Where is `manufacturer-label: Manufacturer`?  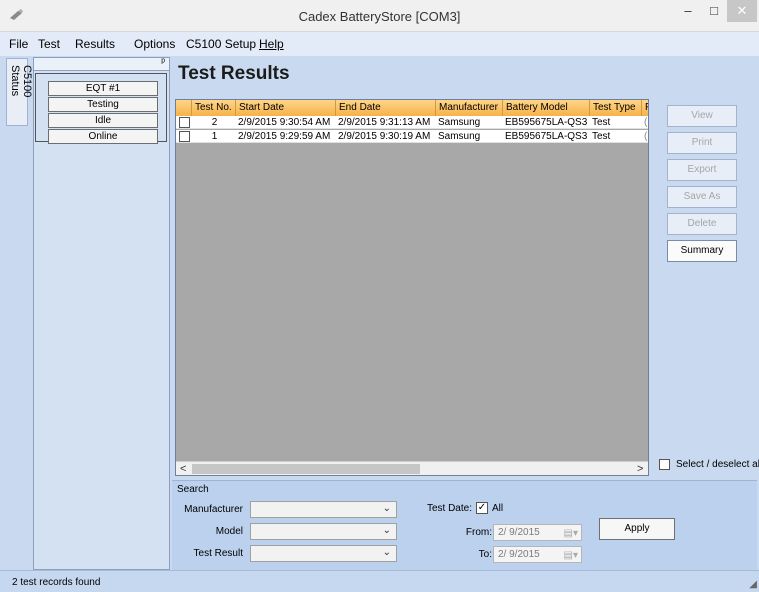
manufacturer-label: Manufacturer is located at coordinates (213, 509).